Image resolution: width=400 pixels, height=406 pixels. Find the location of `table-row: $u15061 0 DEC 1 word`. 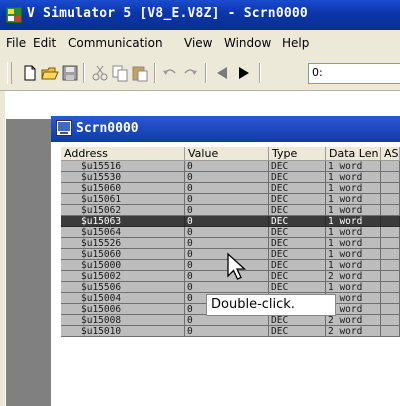

table-row: $u15061 0 DEC 1 word is located at coordinates (230, 199).